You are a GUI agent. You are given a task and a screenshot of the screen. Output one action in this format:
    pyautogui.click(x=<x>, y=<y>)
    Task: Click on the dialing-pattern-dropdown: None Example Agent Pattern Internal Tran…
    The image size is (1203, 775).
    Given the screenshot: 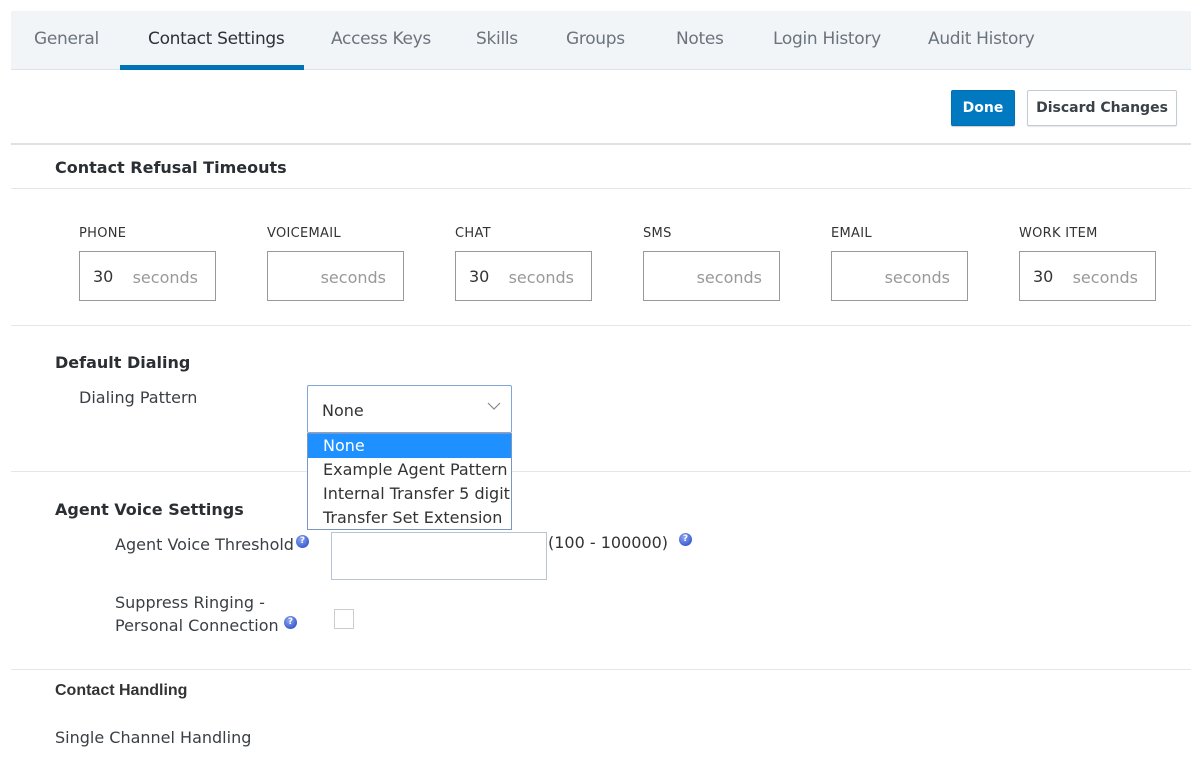 What is the action you would take?
    pyautogui.click(x=409, y=481)
    